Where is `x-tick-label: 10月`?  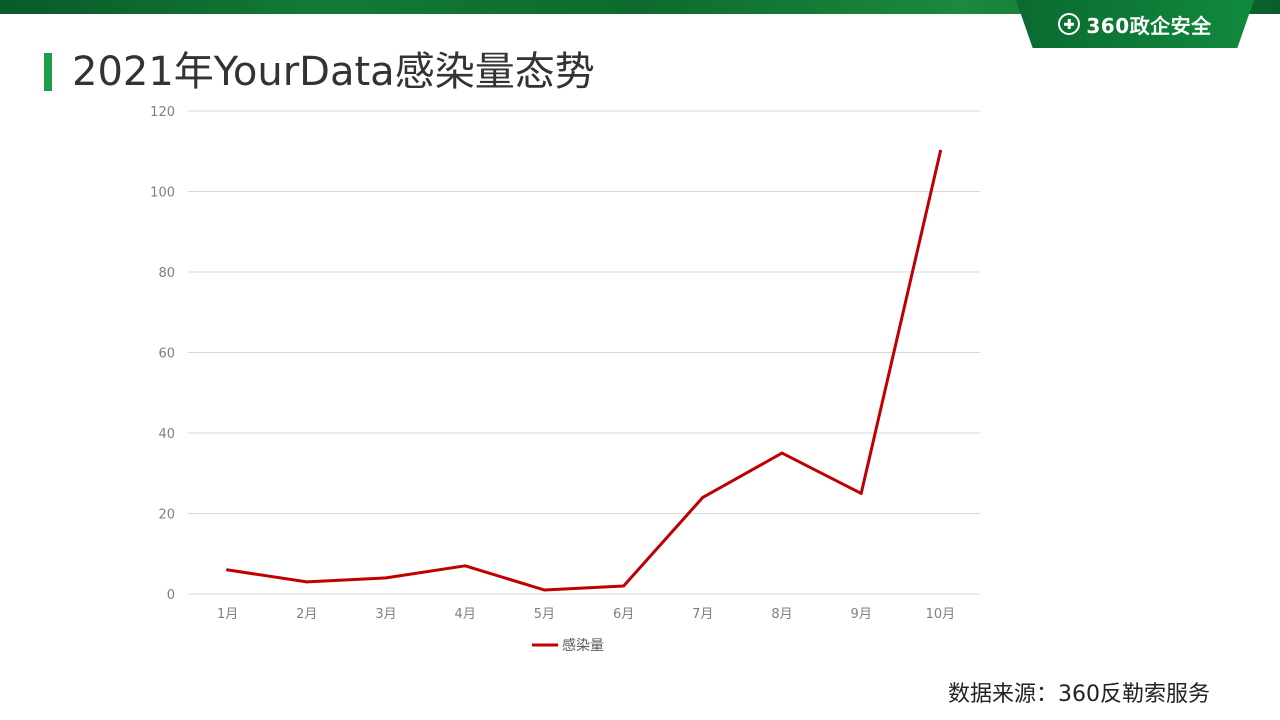 x-tick-label: 10月 is located at coordinates (941, 614).